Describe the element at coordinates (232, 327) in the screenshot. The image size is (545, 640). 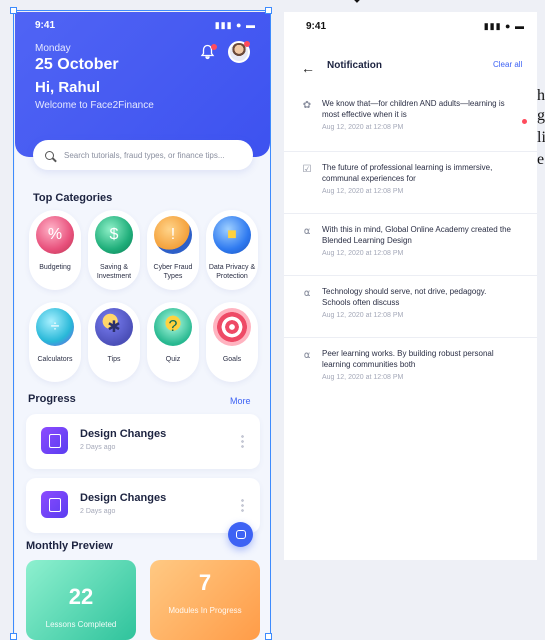
I see `target-icon: ◎` at that location.